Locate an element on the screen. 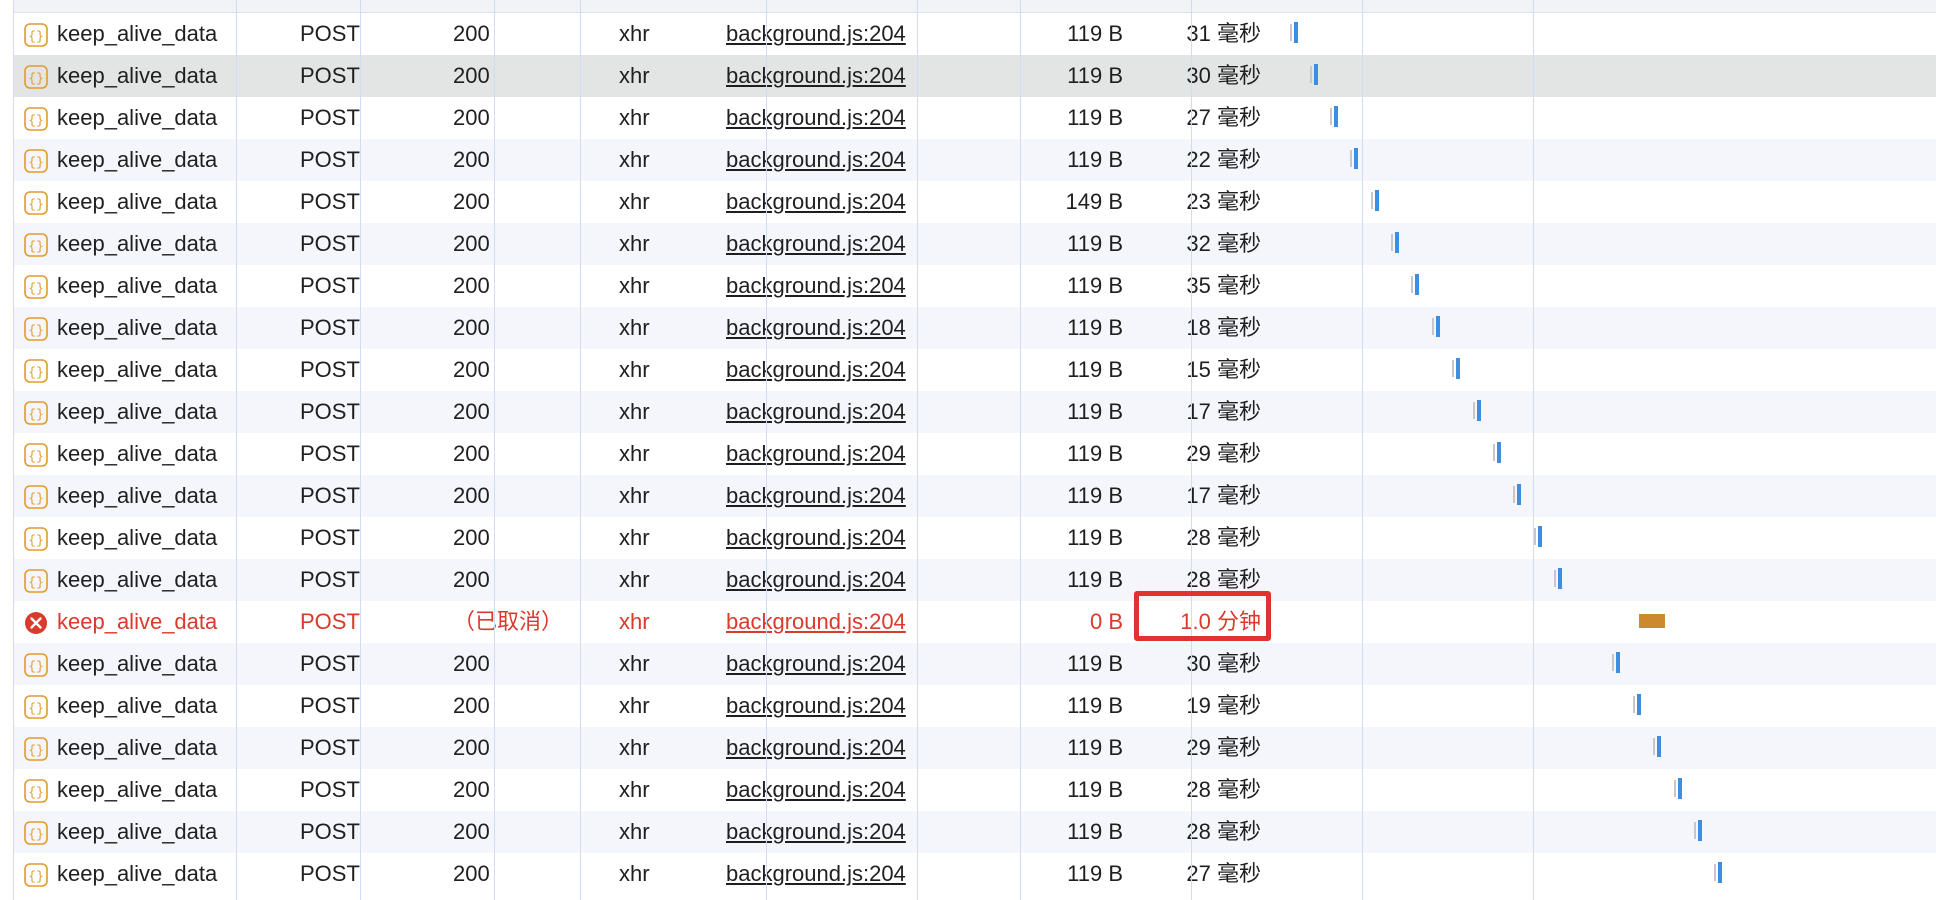 Image resolution: width=1936 pixels, height=900 pixels. request-size: 119 B is located at coordinates (1095, 117).